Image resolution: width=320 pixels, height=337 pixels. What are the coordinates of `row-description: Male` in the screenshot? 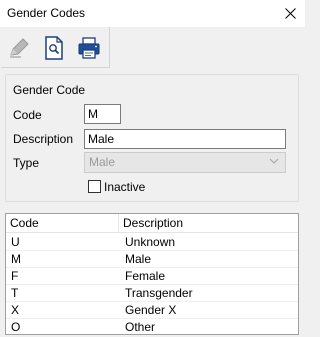 It's located at (138, 259).